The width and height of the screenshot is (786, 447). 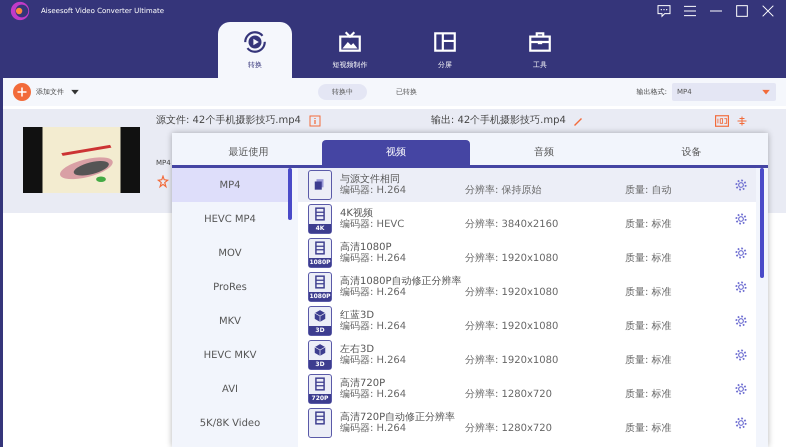 What do you see at coordinates (230, 389) in the screenshot?
I see `format-list-item: AVI` at bounding box center [230, 389].